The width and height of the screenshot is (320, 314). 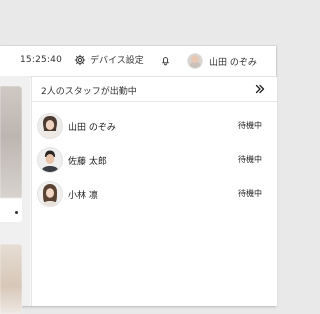 I want to click on staff-name: 佐藤 太郎, so click(x=87, y=162).